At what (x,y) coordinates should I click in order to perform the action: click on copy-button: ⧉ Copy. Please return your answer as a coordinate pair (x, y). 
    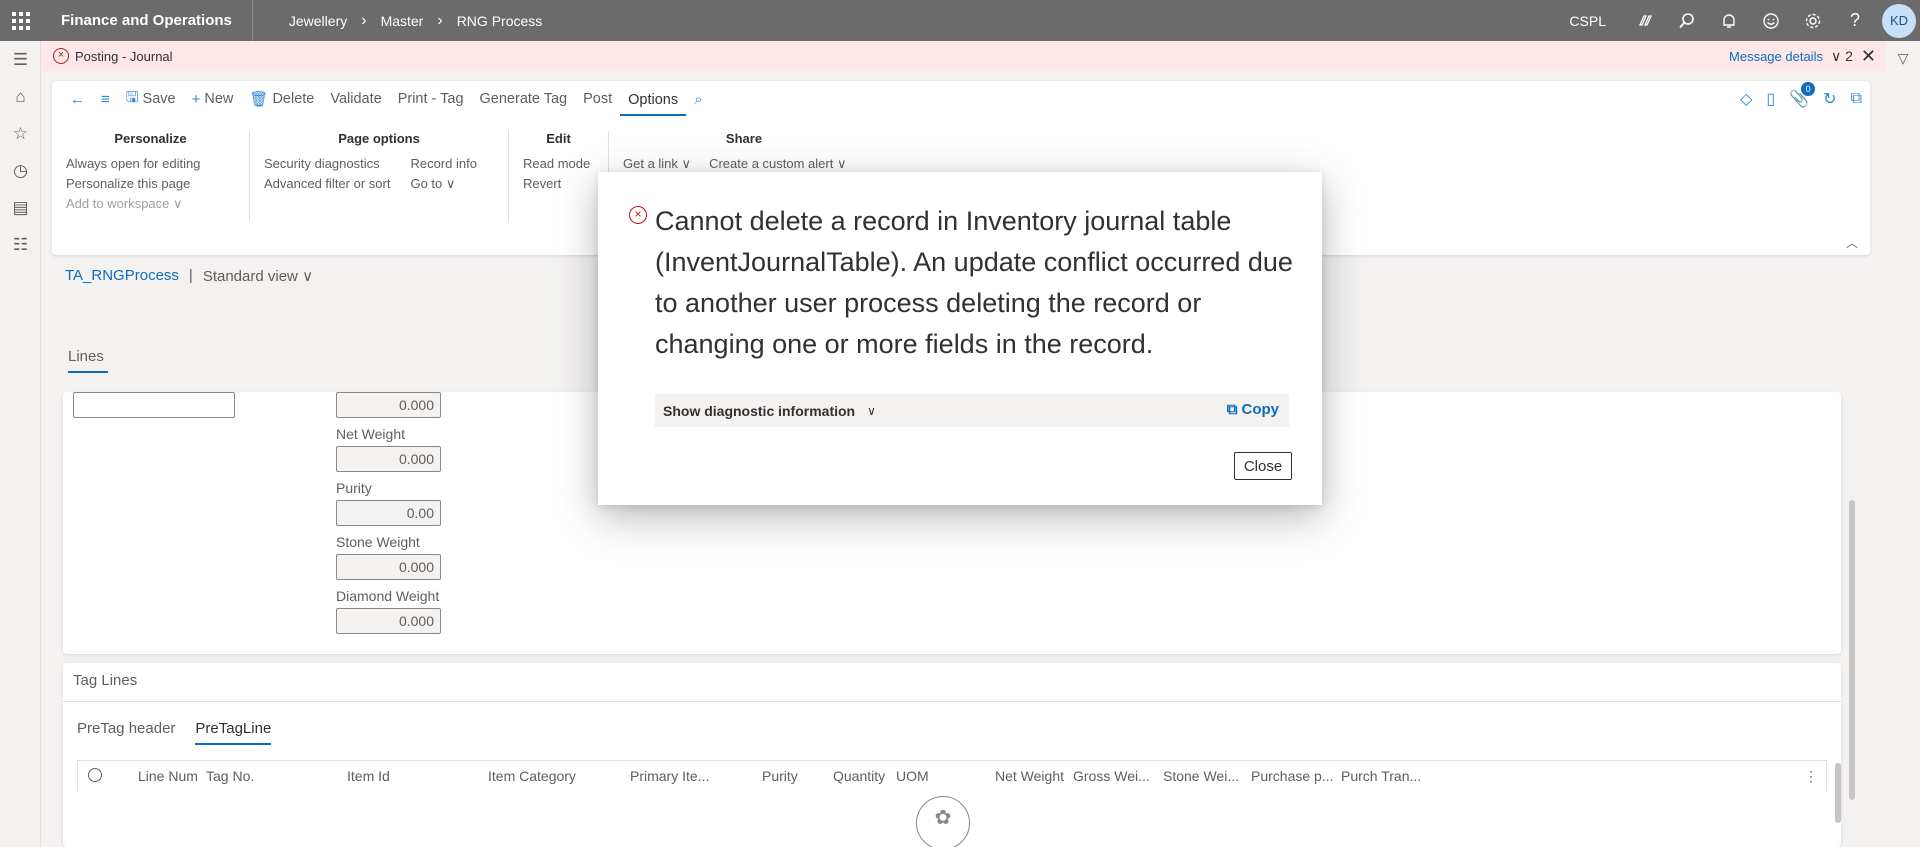
    Looking at the image, I should click on (1253, 409).